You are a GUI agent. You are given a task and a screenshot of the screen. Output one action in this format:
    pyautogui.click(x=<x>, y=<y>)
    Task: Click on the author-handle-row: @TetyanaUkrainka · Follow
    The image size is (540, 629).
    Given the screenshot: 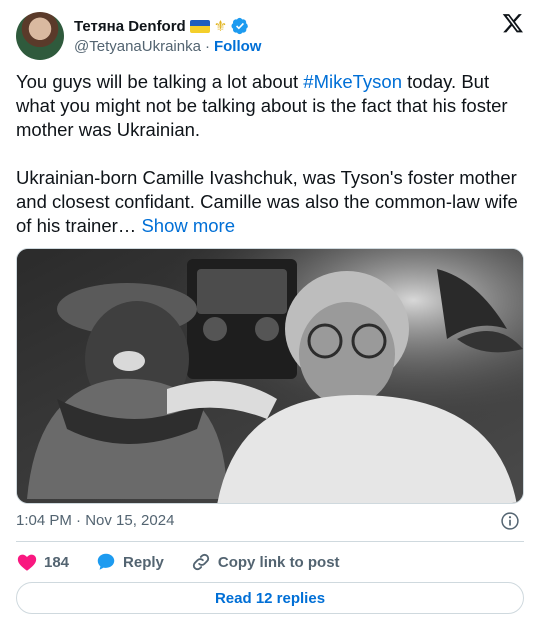 What is the action you would take?
    pyautogui.click(x=167, y=46)
    